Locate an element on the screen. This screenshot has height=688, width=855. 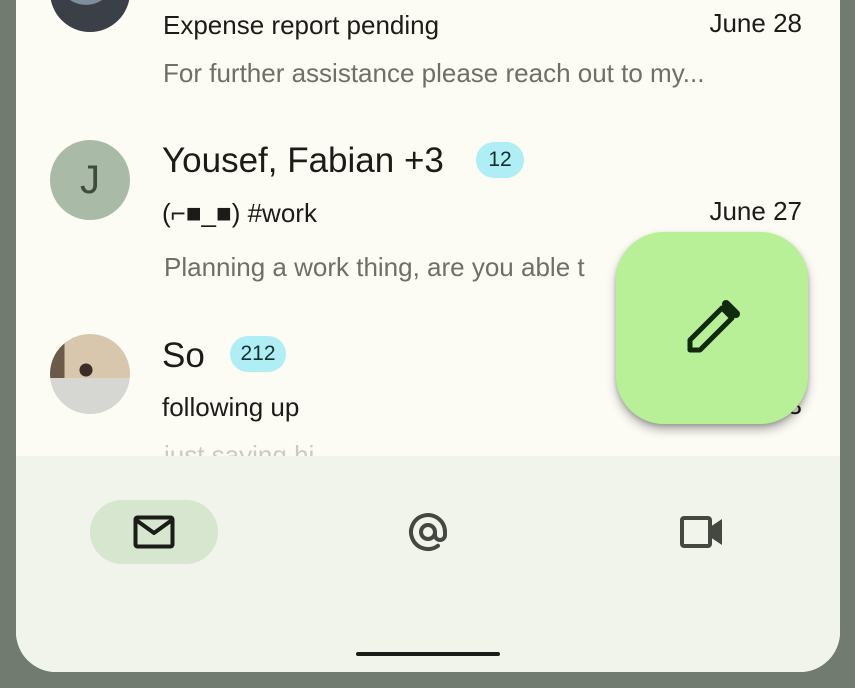
nav-meet is located at coordinates (702, 532).